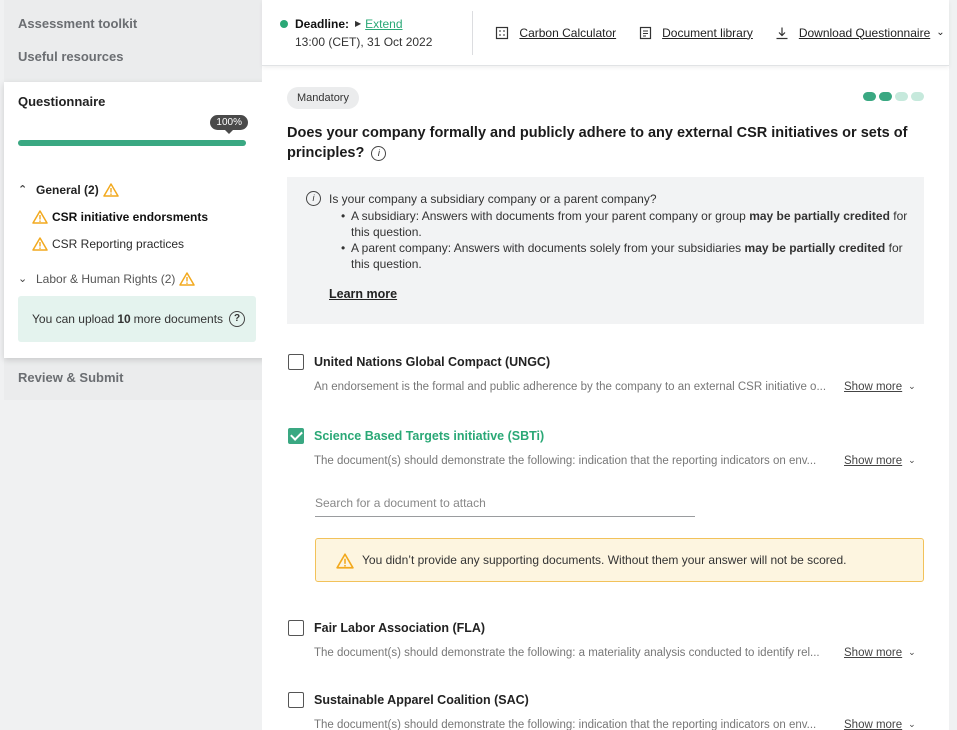 The height and width of the screenshot is (730, 957). What do you see at coordinates (322, 23) in the screenshot?
I see `deadline-label: Deadline:` at bounding box center [322, 23].